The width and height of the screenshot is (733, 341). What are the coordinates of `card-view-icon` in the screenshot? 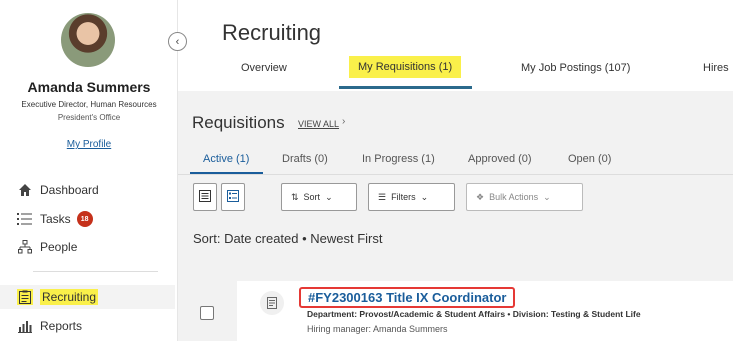 It's located at (233, 197).